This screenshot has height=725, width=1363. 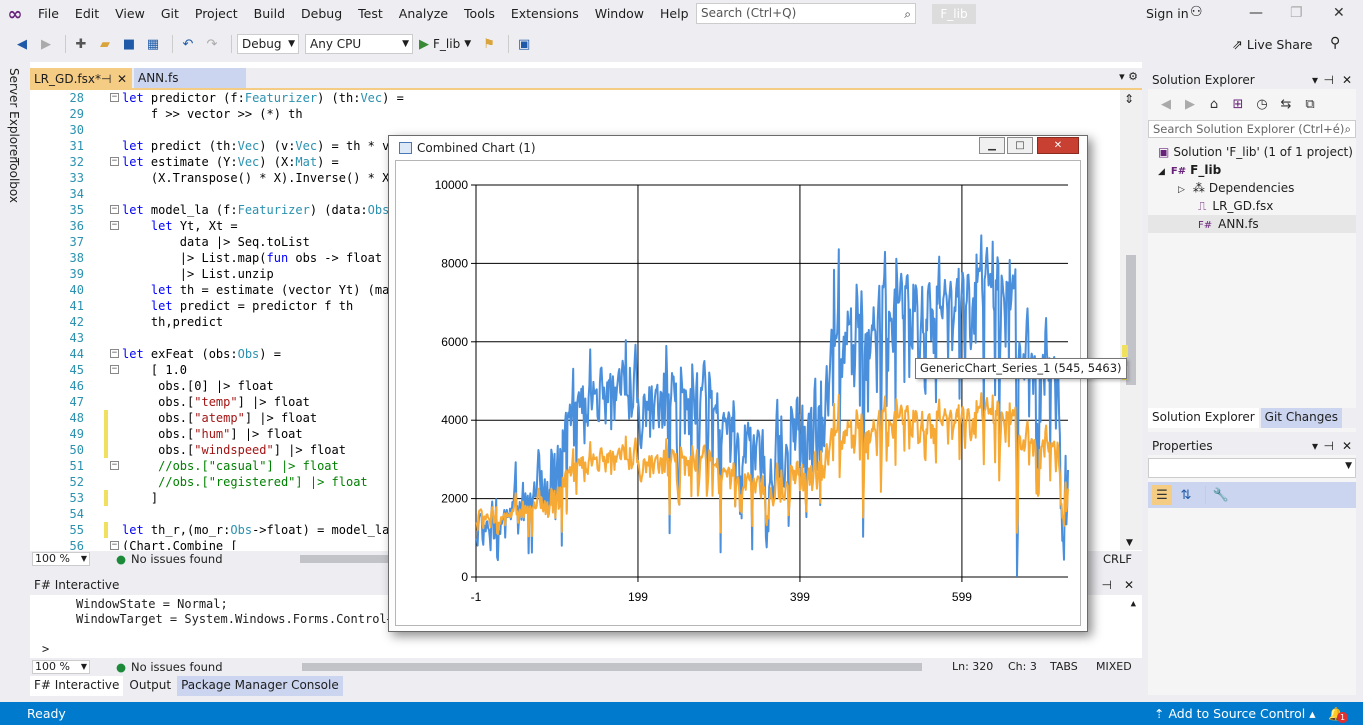 What do you see at coordinates (1058, 145) in the screenshot?
I see `chart-close-button: ✕` at bounding box center [1058, 145].